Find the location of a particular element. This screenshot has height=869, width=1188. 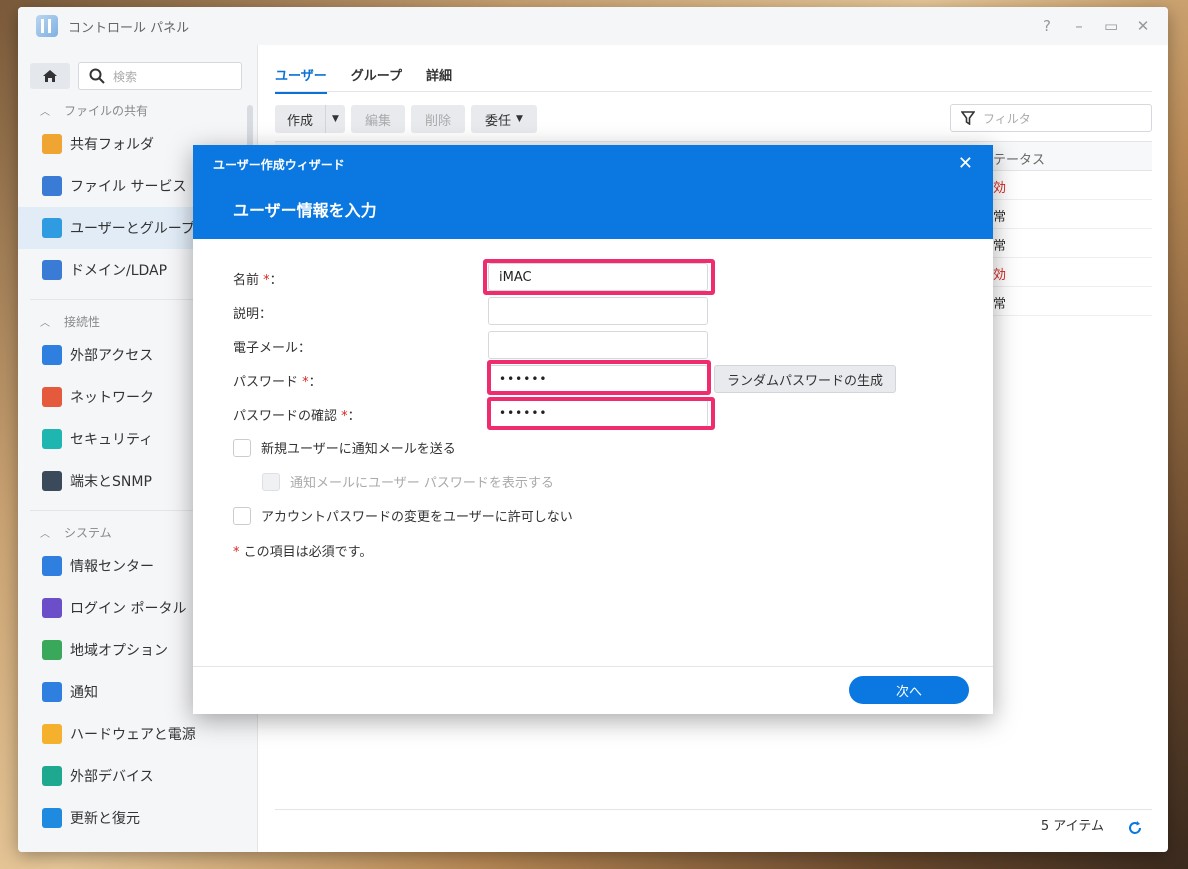

tab-groups: グループ is located at coordinates (376, 77).